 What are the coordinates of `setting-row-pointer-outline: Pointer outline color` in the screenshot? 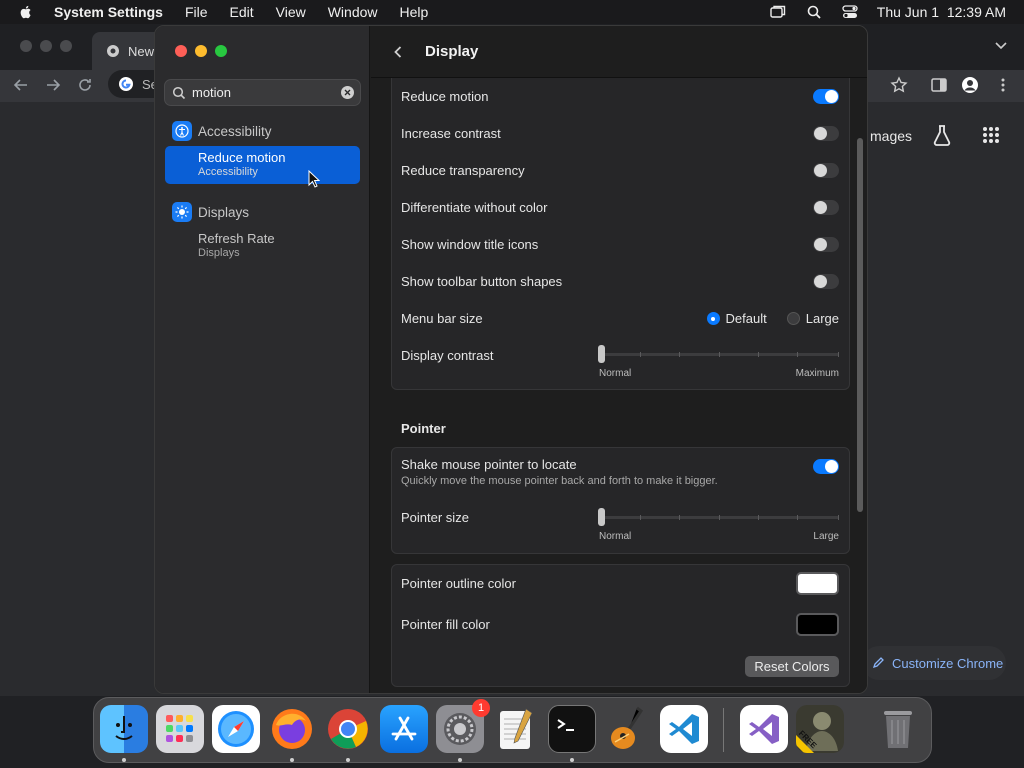 It's located at (620, 583).